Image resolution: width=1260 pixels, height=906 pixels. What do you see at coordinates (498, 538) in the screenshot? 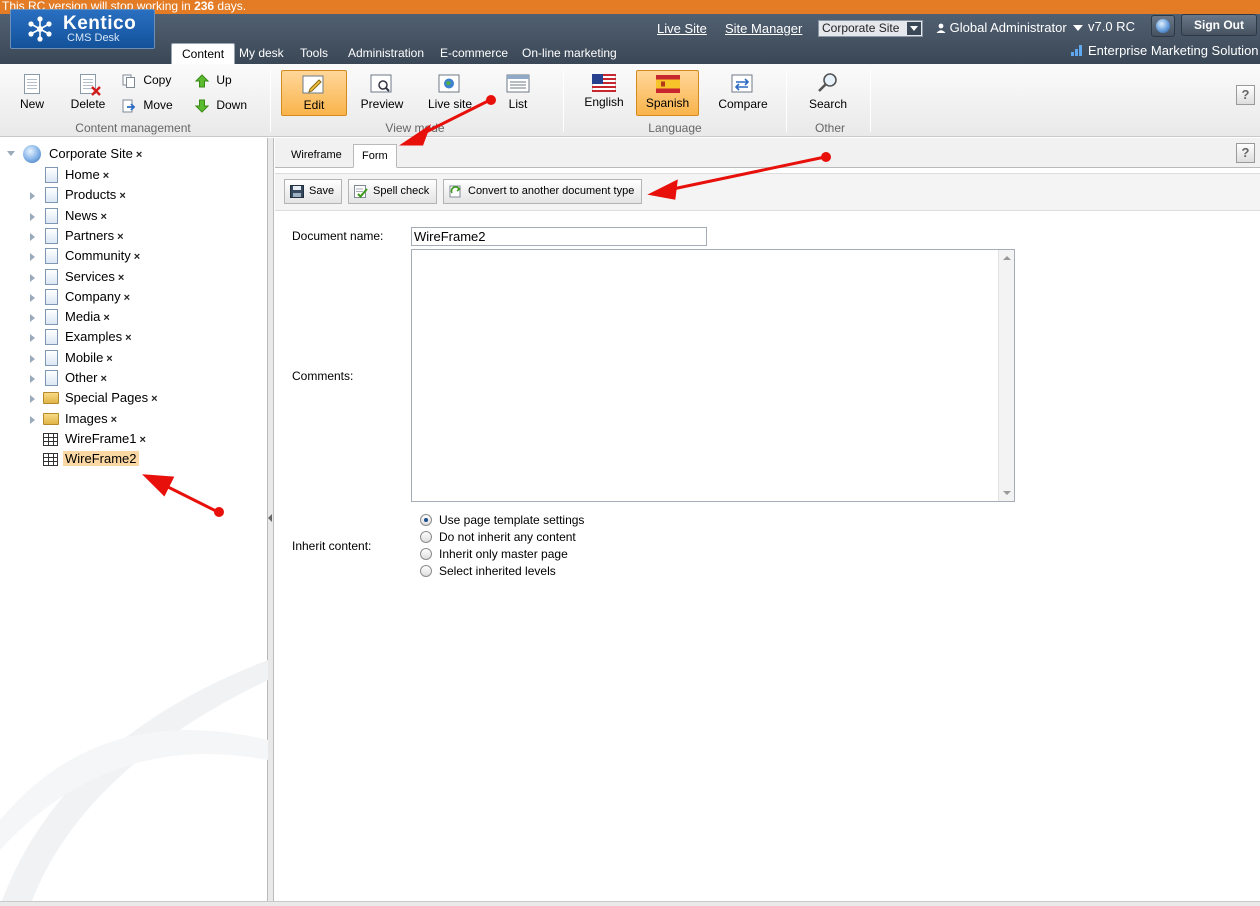
I see `radio-do-not-inherit: Do not inherit any content` at bounding box center [498, 538].